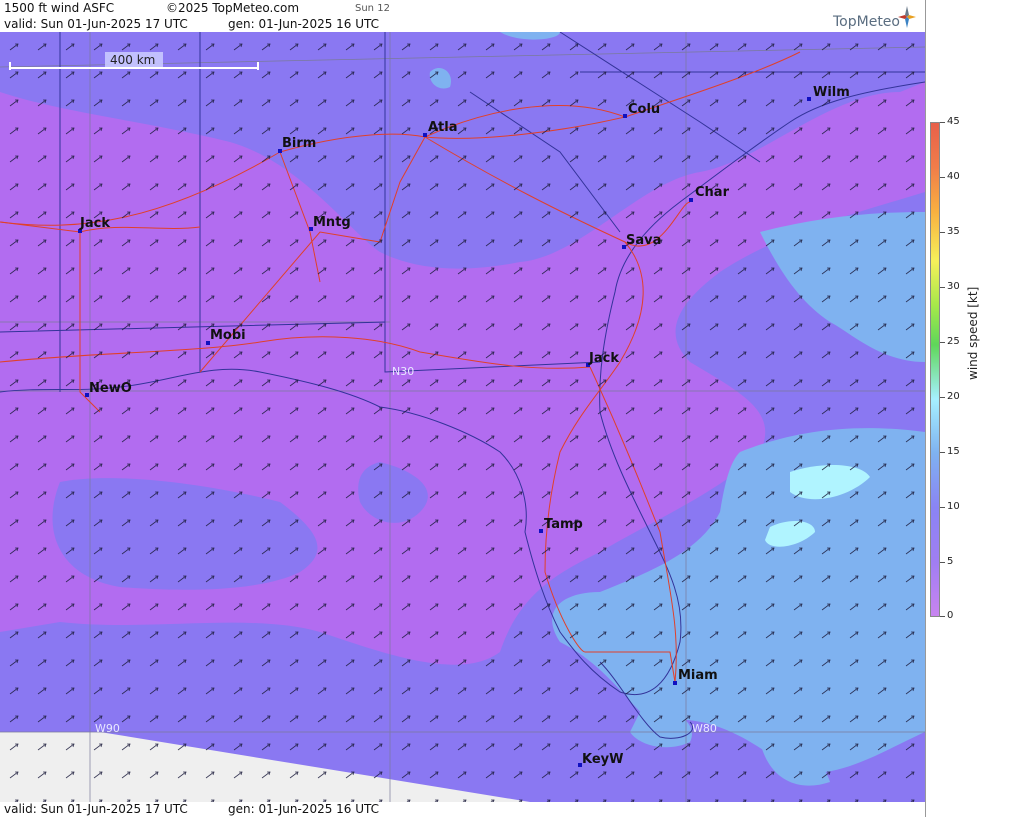 This screenshot has width=1017, height=817. I want to click on city-keyw: KeyW, so click(600, 759).